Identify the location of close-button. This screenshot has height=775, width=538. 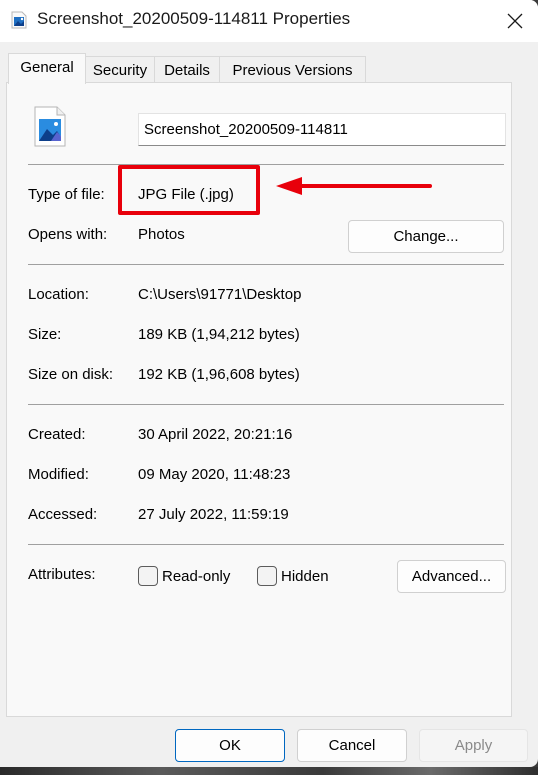
(515, 21).